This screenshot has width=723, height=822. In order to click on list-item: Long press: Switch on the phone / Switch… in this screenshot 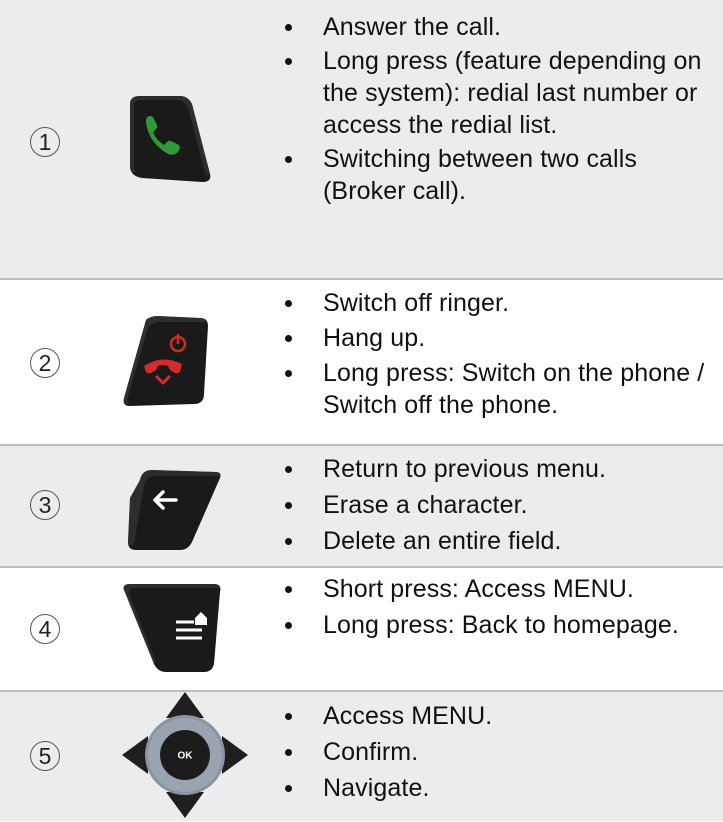, I will do `click(495, 389)`.